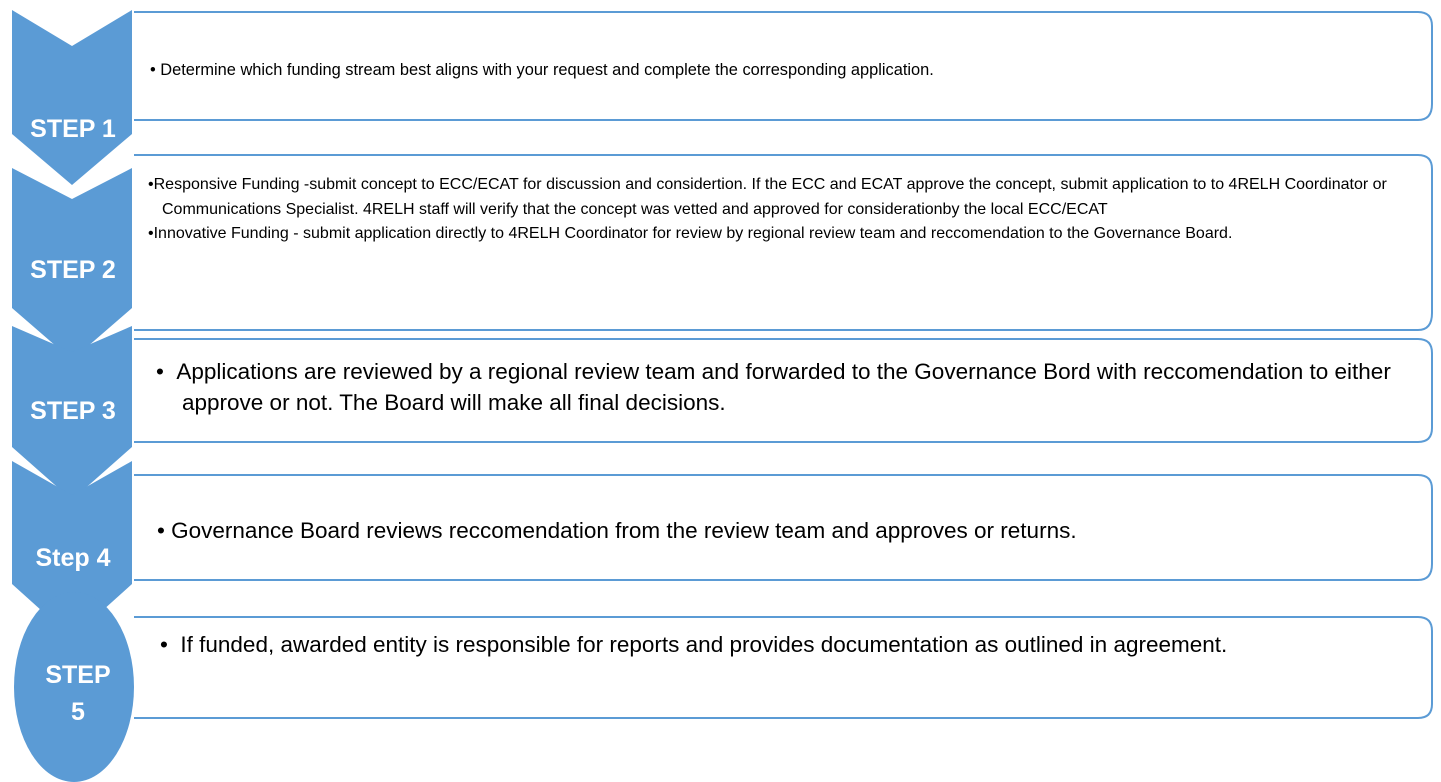 This screenshot has height=782, width=1441. What do you see at coordinates (73, 129) in the screenshot?
I see `step-1-label: STEP 1` at bounding box center [73, 129].